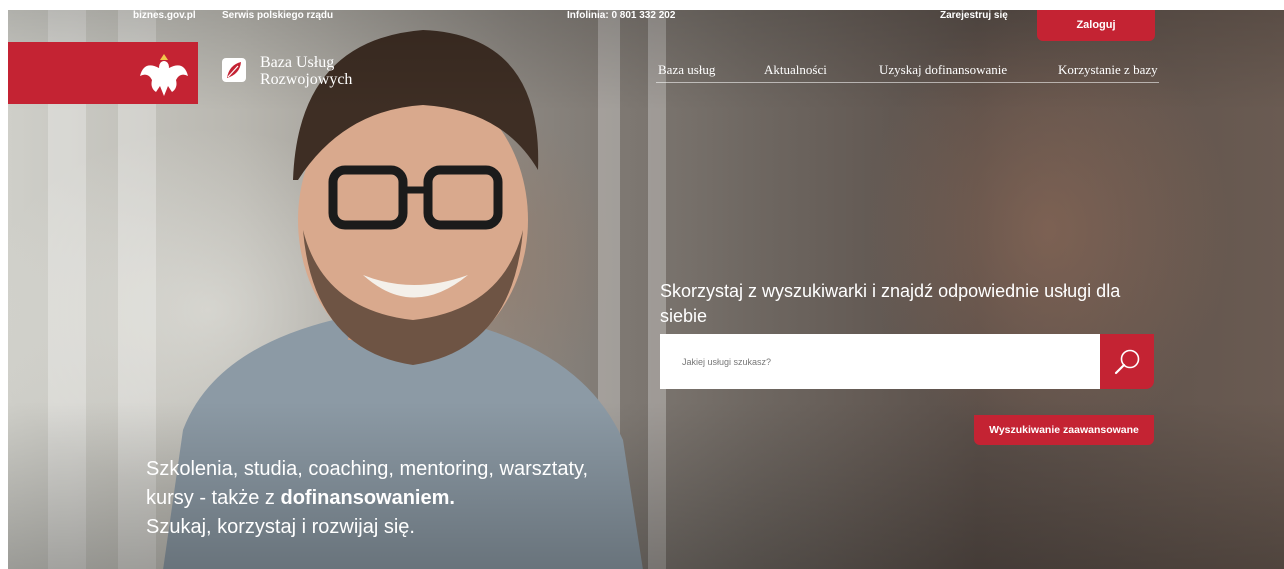  Describe the element at coordinates (164, 15) in the screenshot. I see `biznes-gov-link: biznes.gov.pl` at that location.